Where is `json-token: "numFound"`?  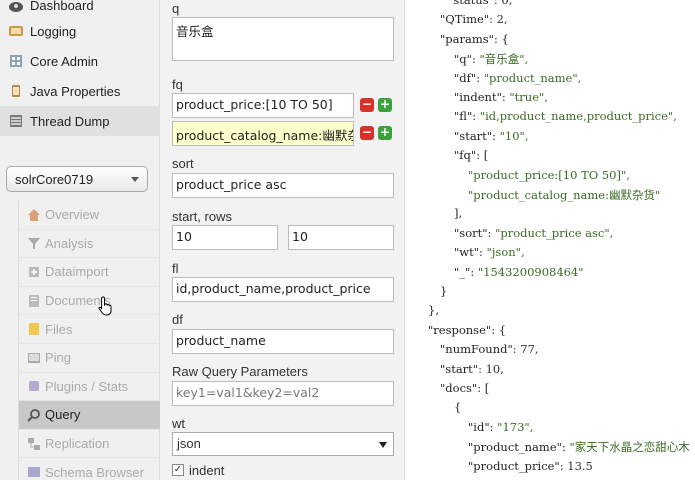 json-token: "numFound" is located at coordinates (476, 349).